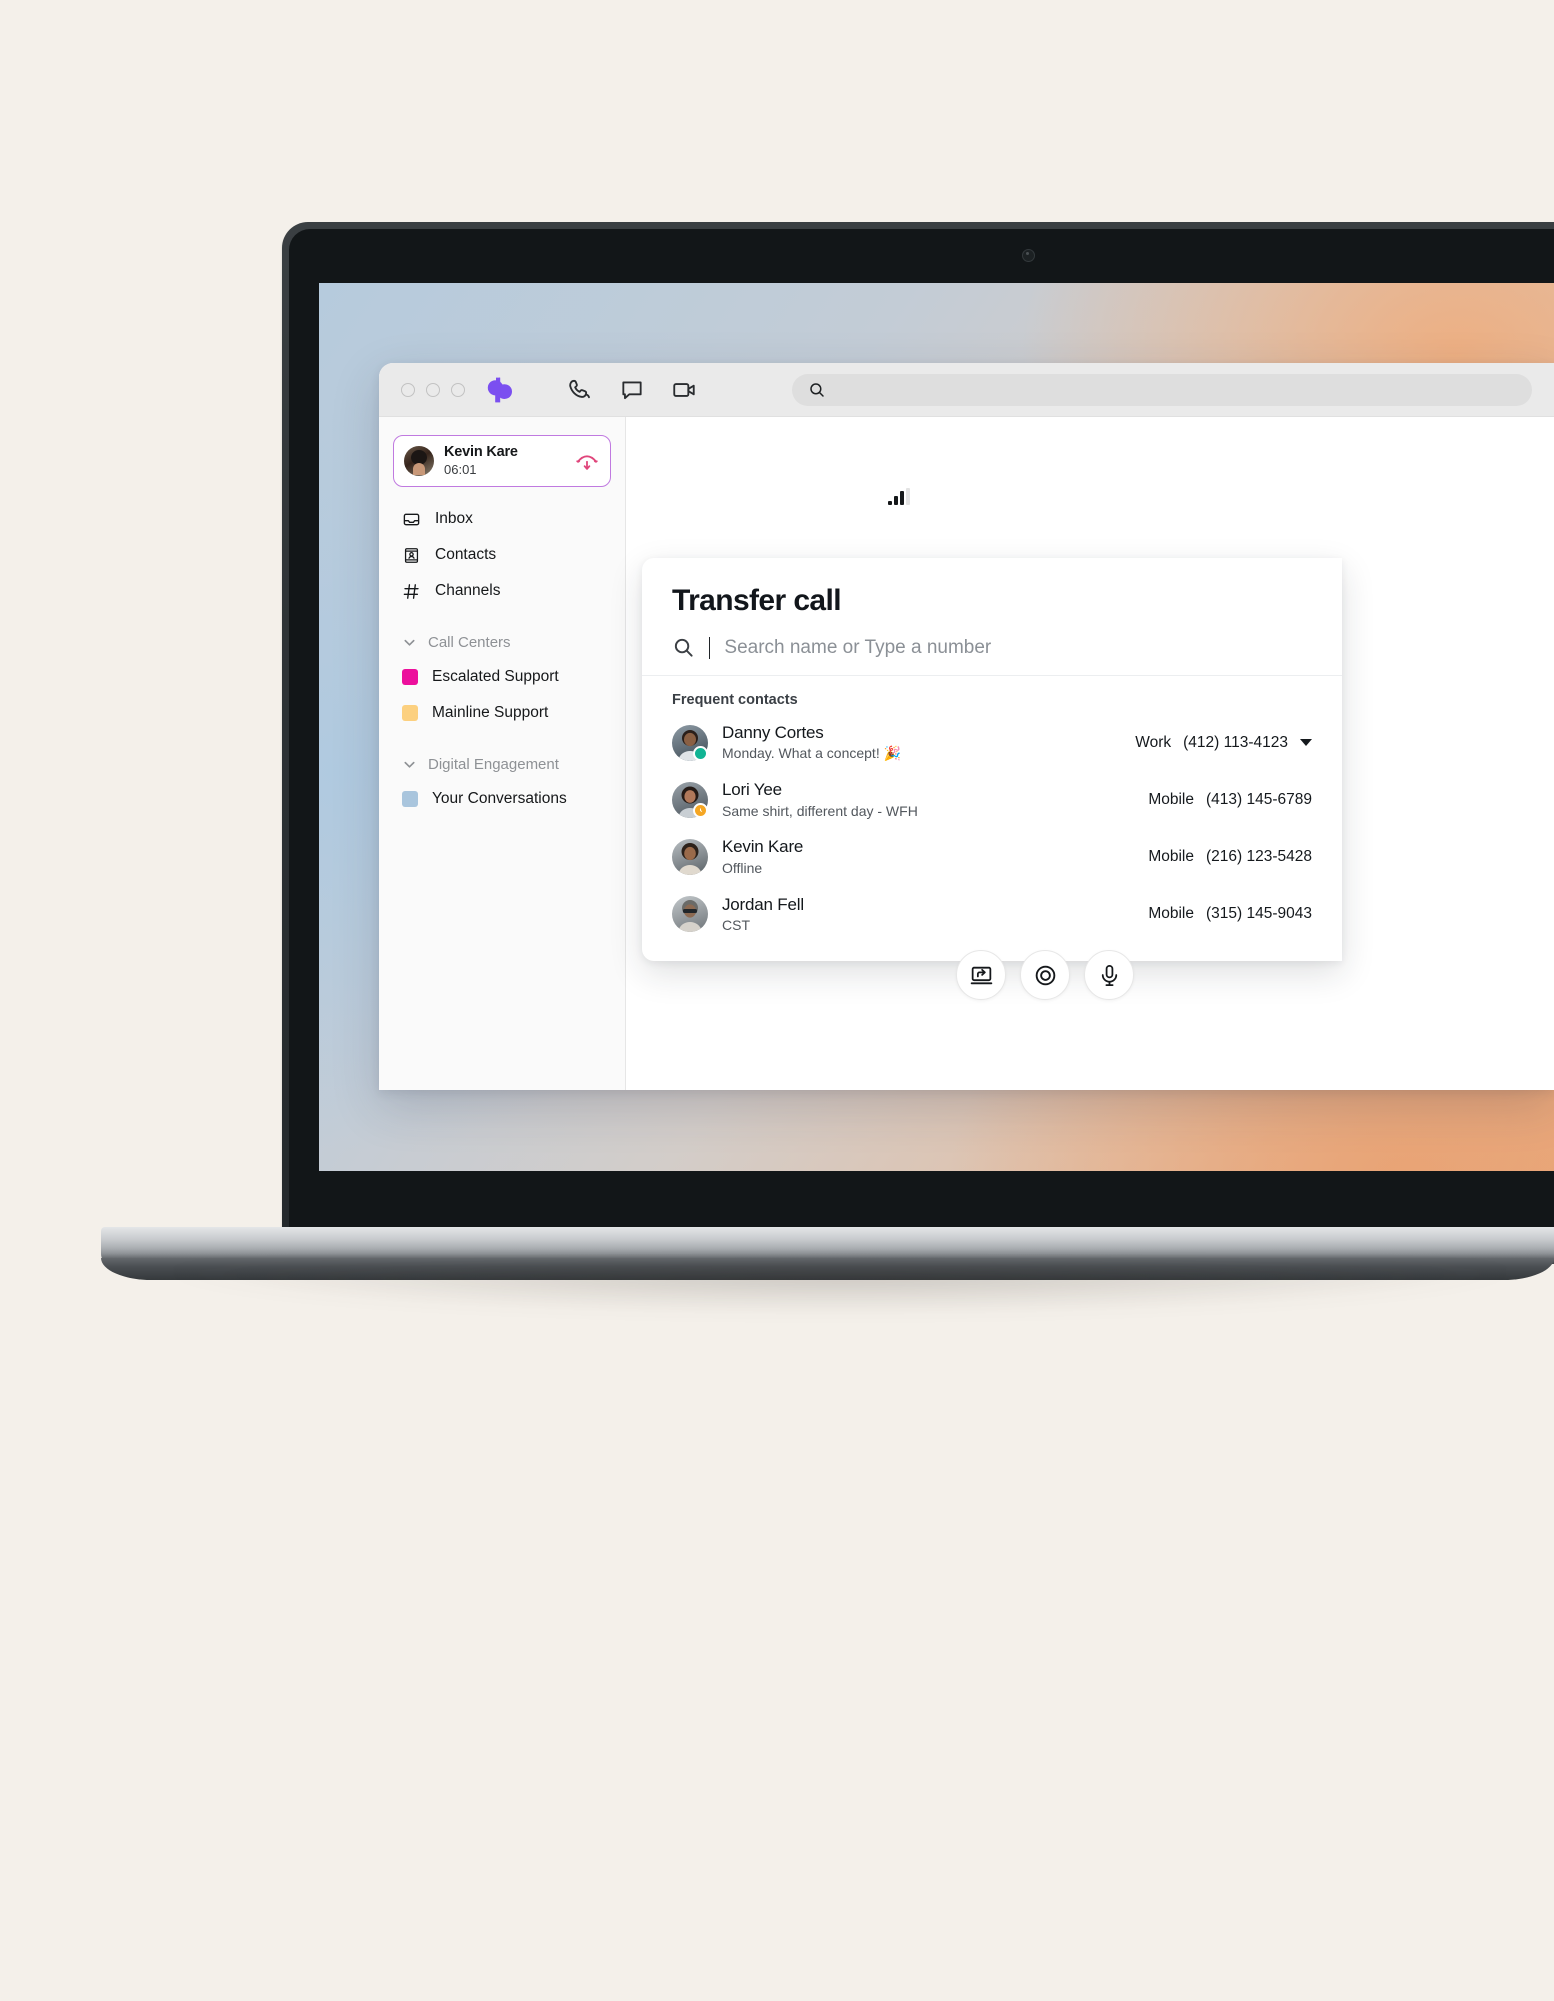 This screenshot has height=2001, width=1554. What do you see at coordinates (763, 847) in the screenshot?
I see `contact-name: Kevin Kare` at bounding box center [763, 847].